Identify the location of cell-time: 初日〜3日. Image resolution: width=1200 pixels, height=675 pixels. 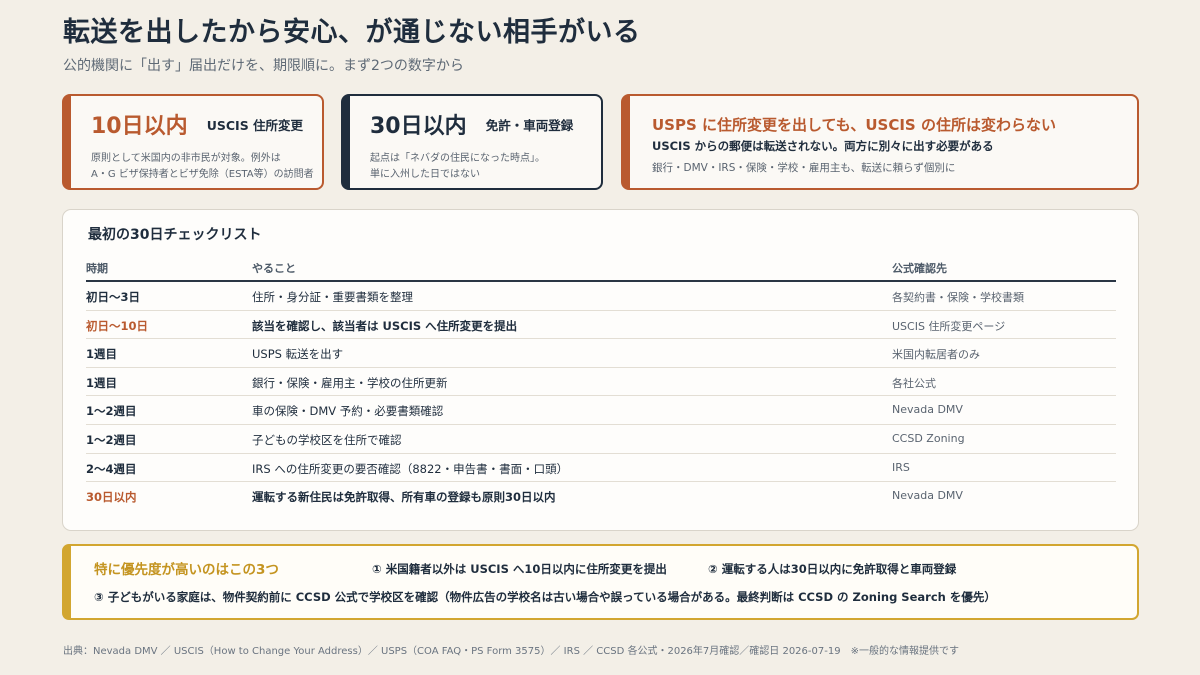
(113, 297).